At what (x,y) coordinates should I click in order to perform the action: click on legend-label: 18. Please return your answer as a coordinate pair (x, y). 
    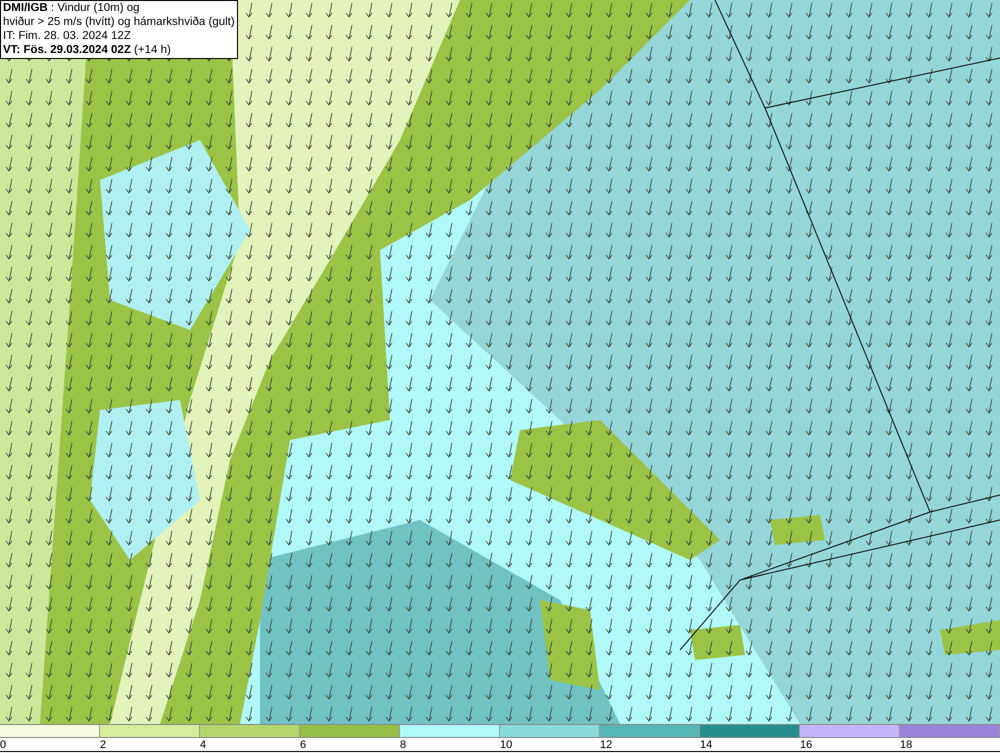
    Looking at the image, I should click on (906, 745).